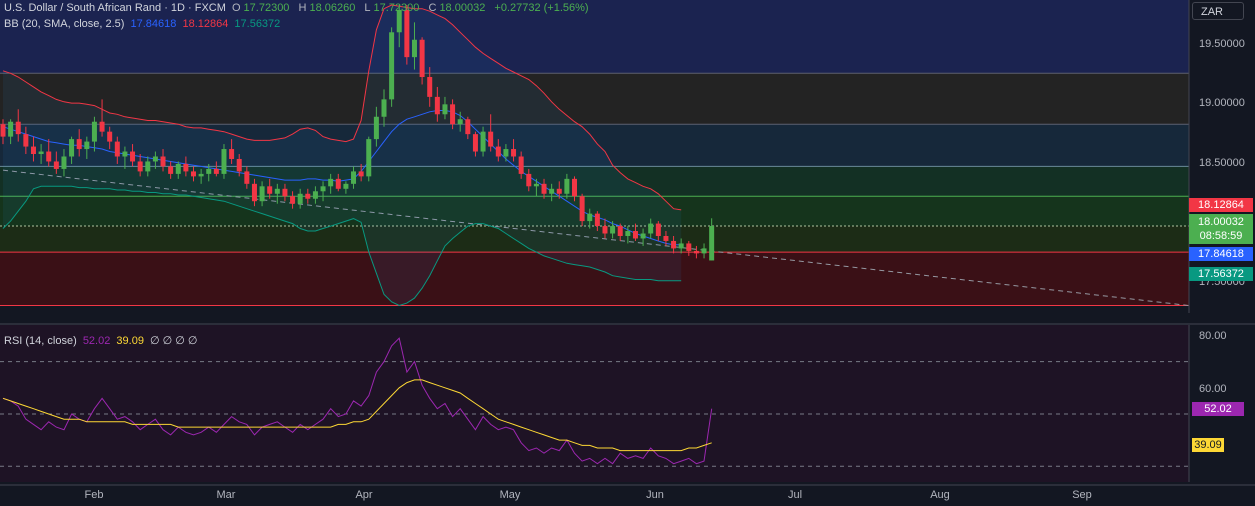  What do you see at coordinates (1221, 205) in the screenshot?
I see `bb-upper-price-label: 18.12864` at bounding box center [1221, 205].